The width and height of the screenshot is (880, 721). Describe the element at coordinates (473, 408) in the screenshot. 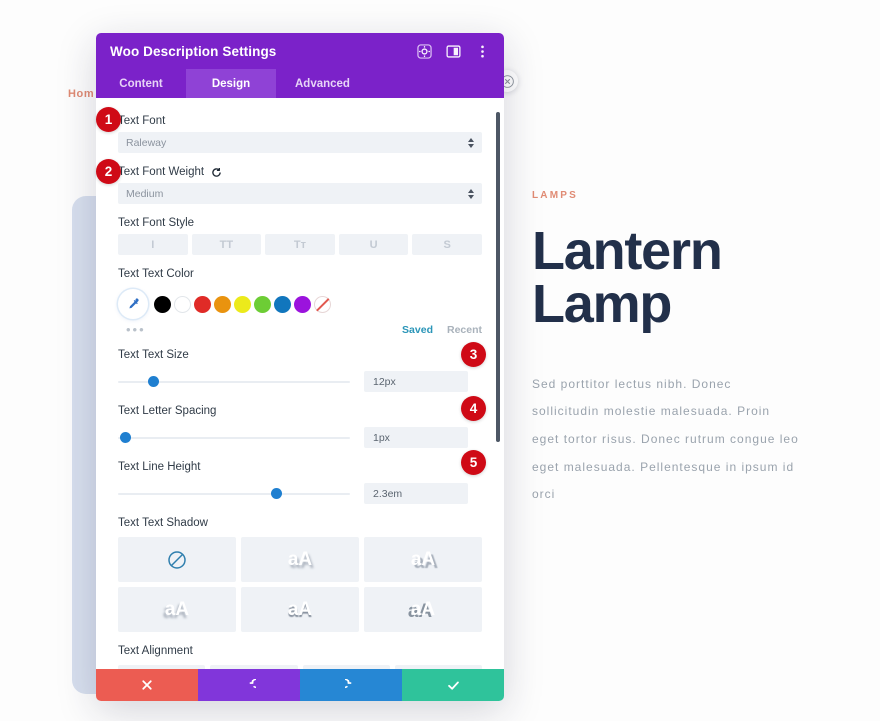

I see `callout-marker-4: 4` at that location.